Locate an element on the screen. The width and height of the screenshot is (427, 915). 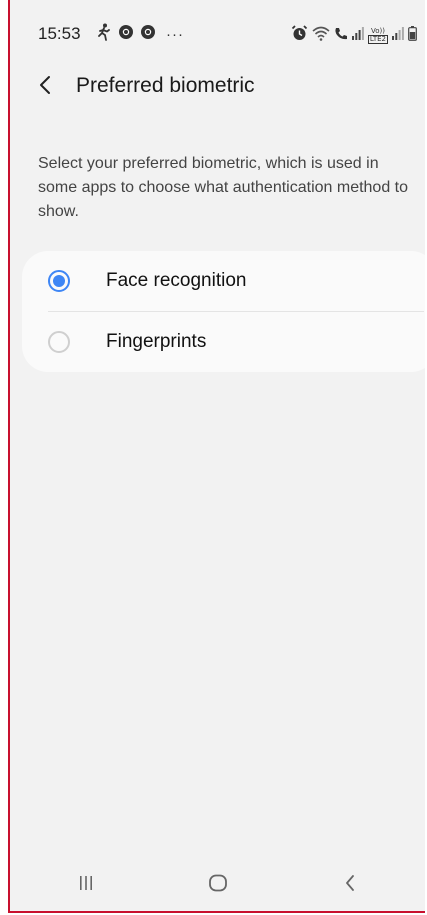
status-bar: 15:53 ··· Vo)) LTE2 is located at coordinates (217, 32).